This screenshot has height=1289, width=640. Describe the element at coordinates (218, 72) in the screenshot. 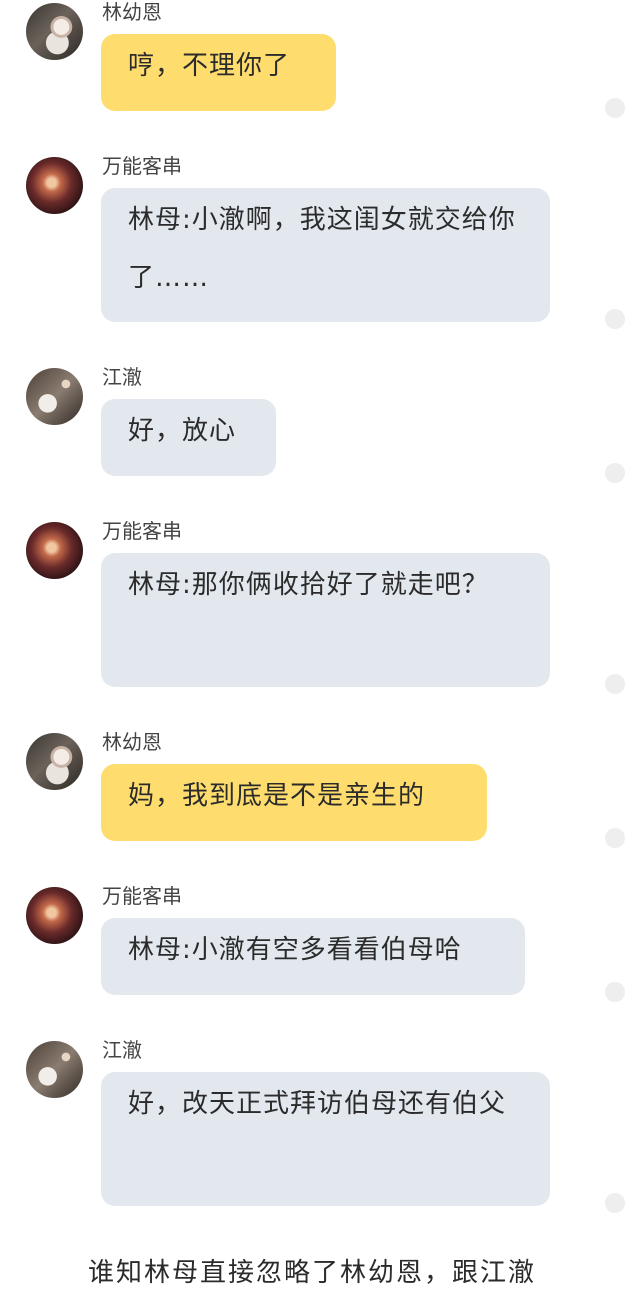

I see `message-bubble: 哼，不理你了` at that location.